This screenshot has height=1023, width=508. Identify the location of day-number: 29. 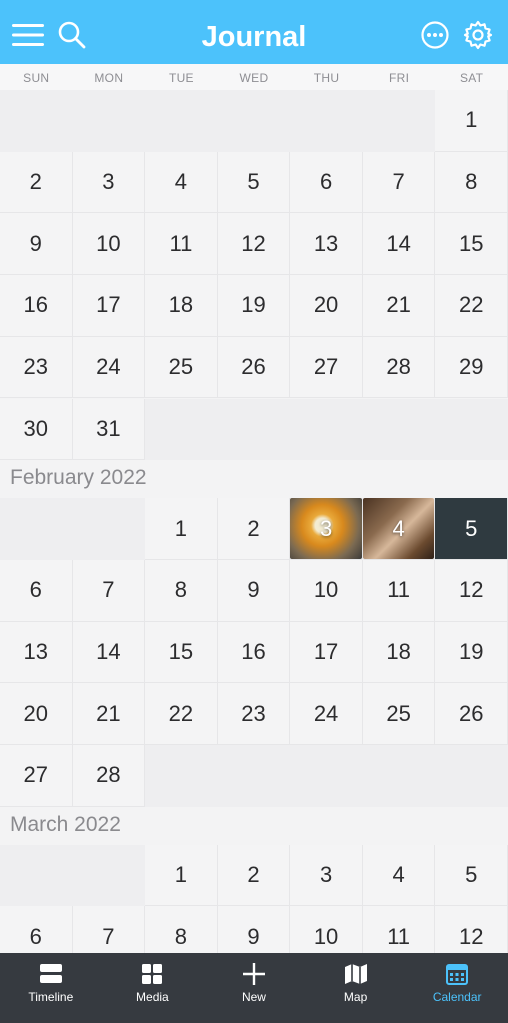
(471, 367).